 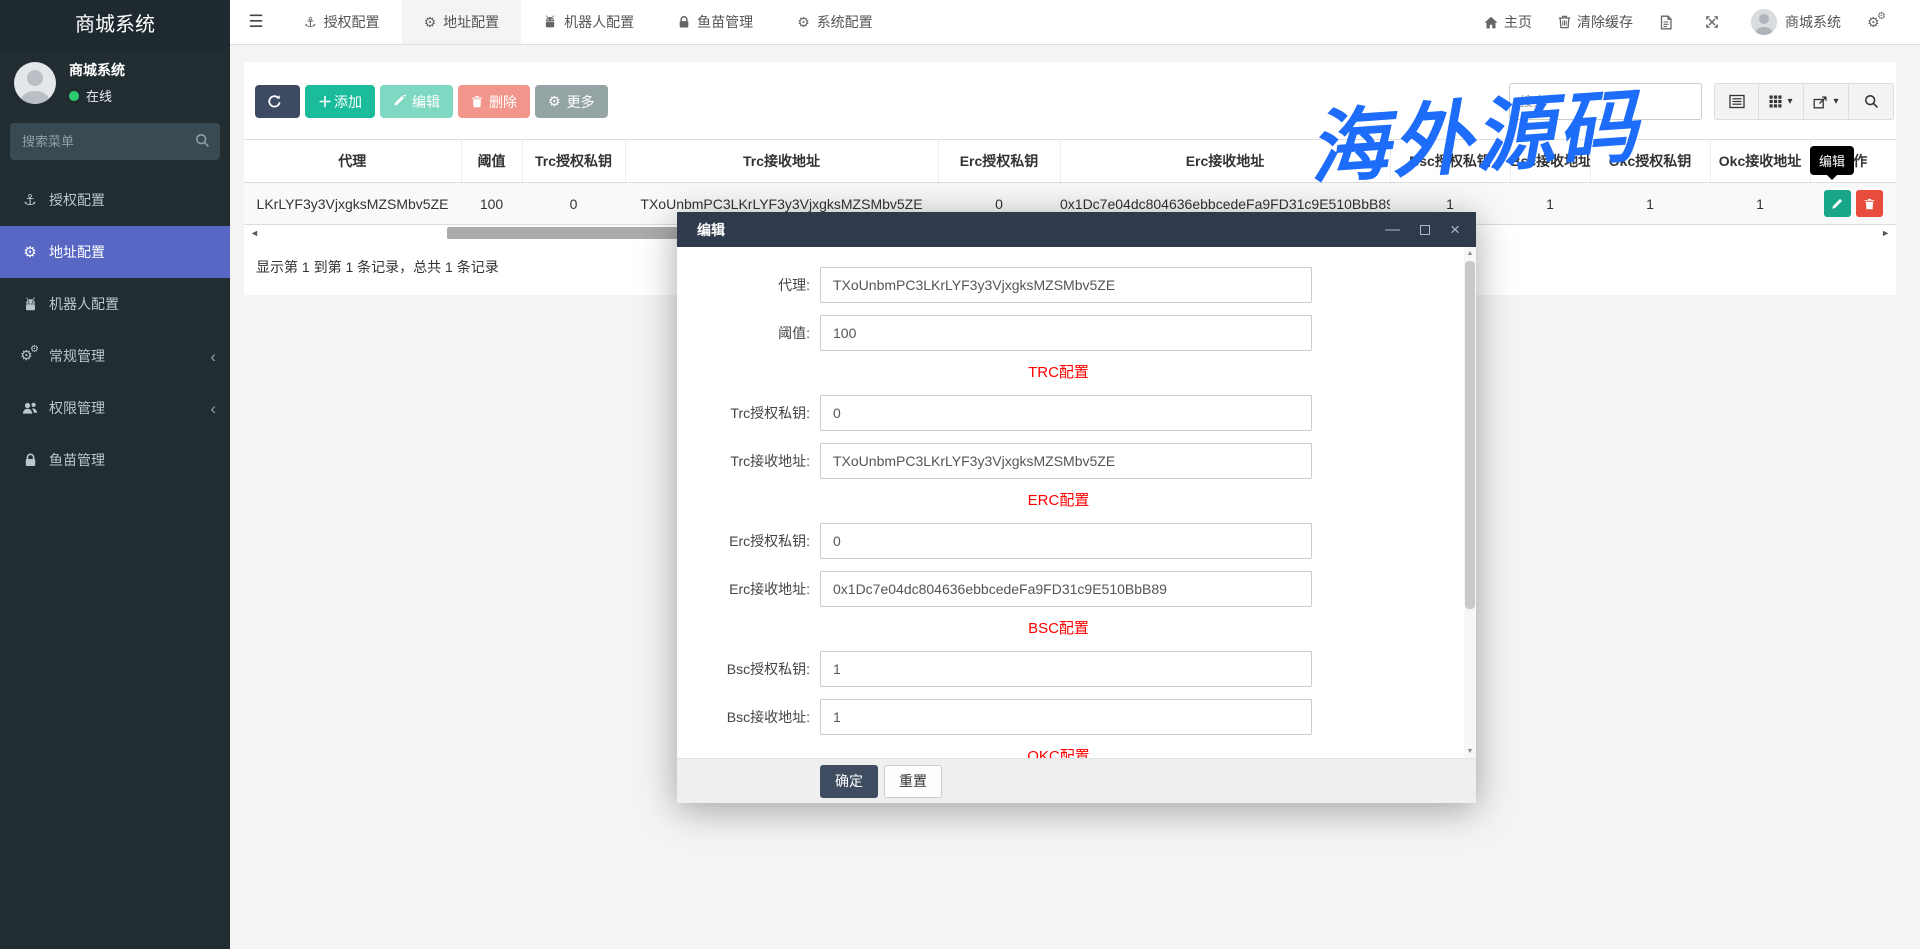 What do you see at coordinates (1813, 22) in the screenshot?
I see `nav-user-label: 商城系统` at bounding box center [1813, 22].